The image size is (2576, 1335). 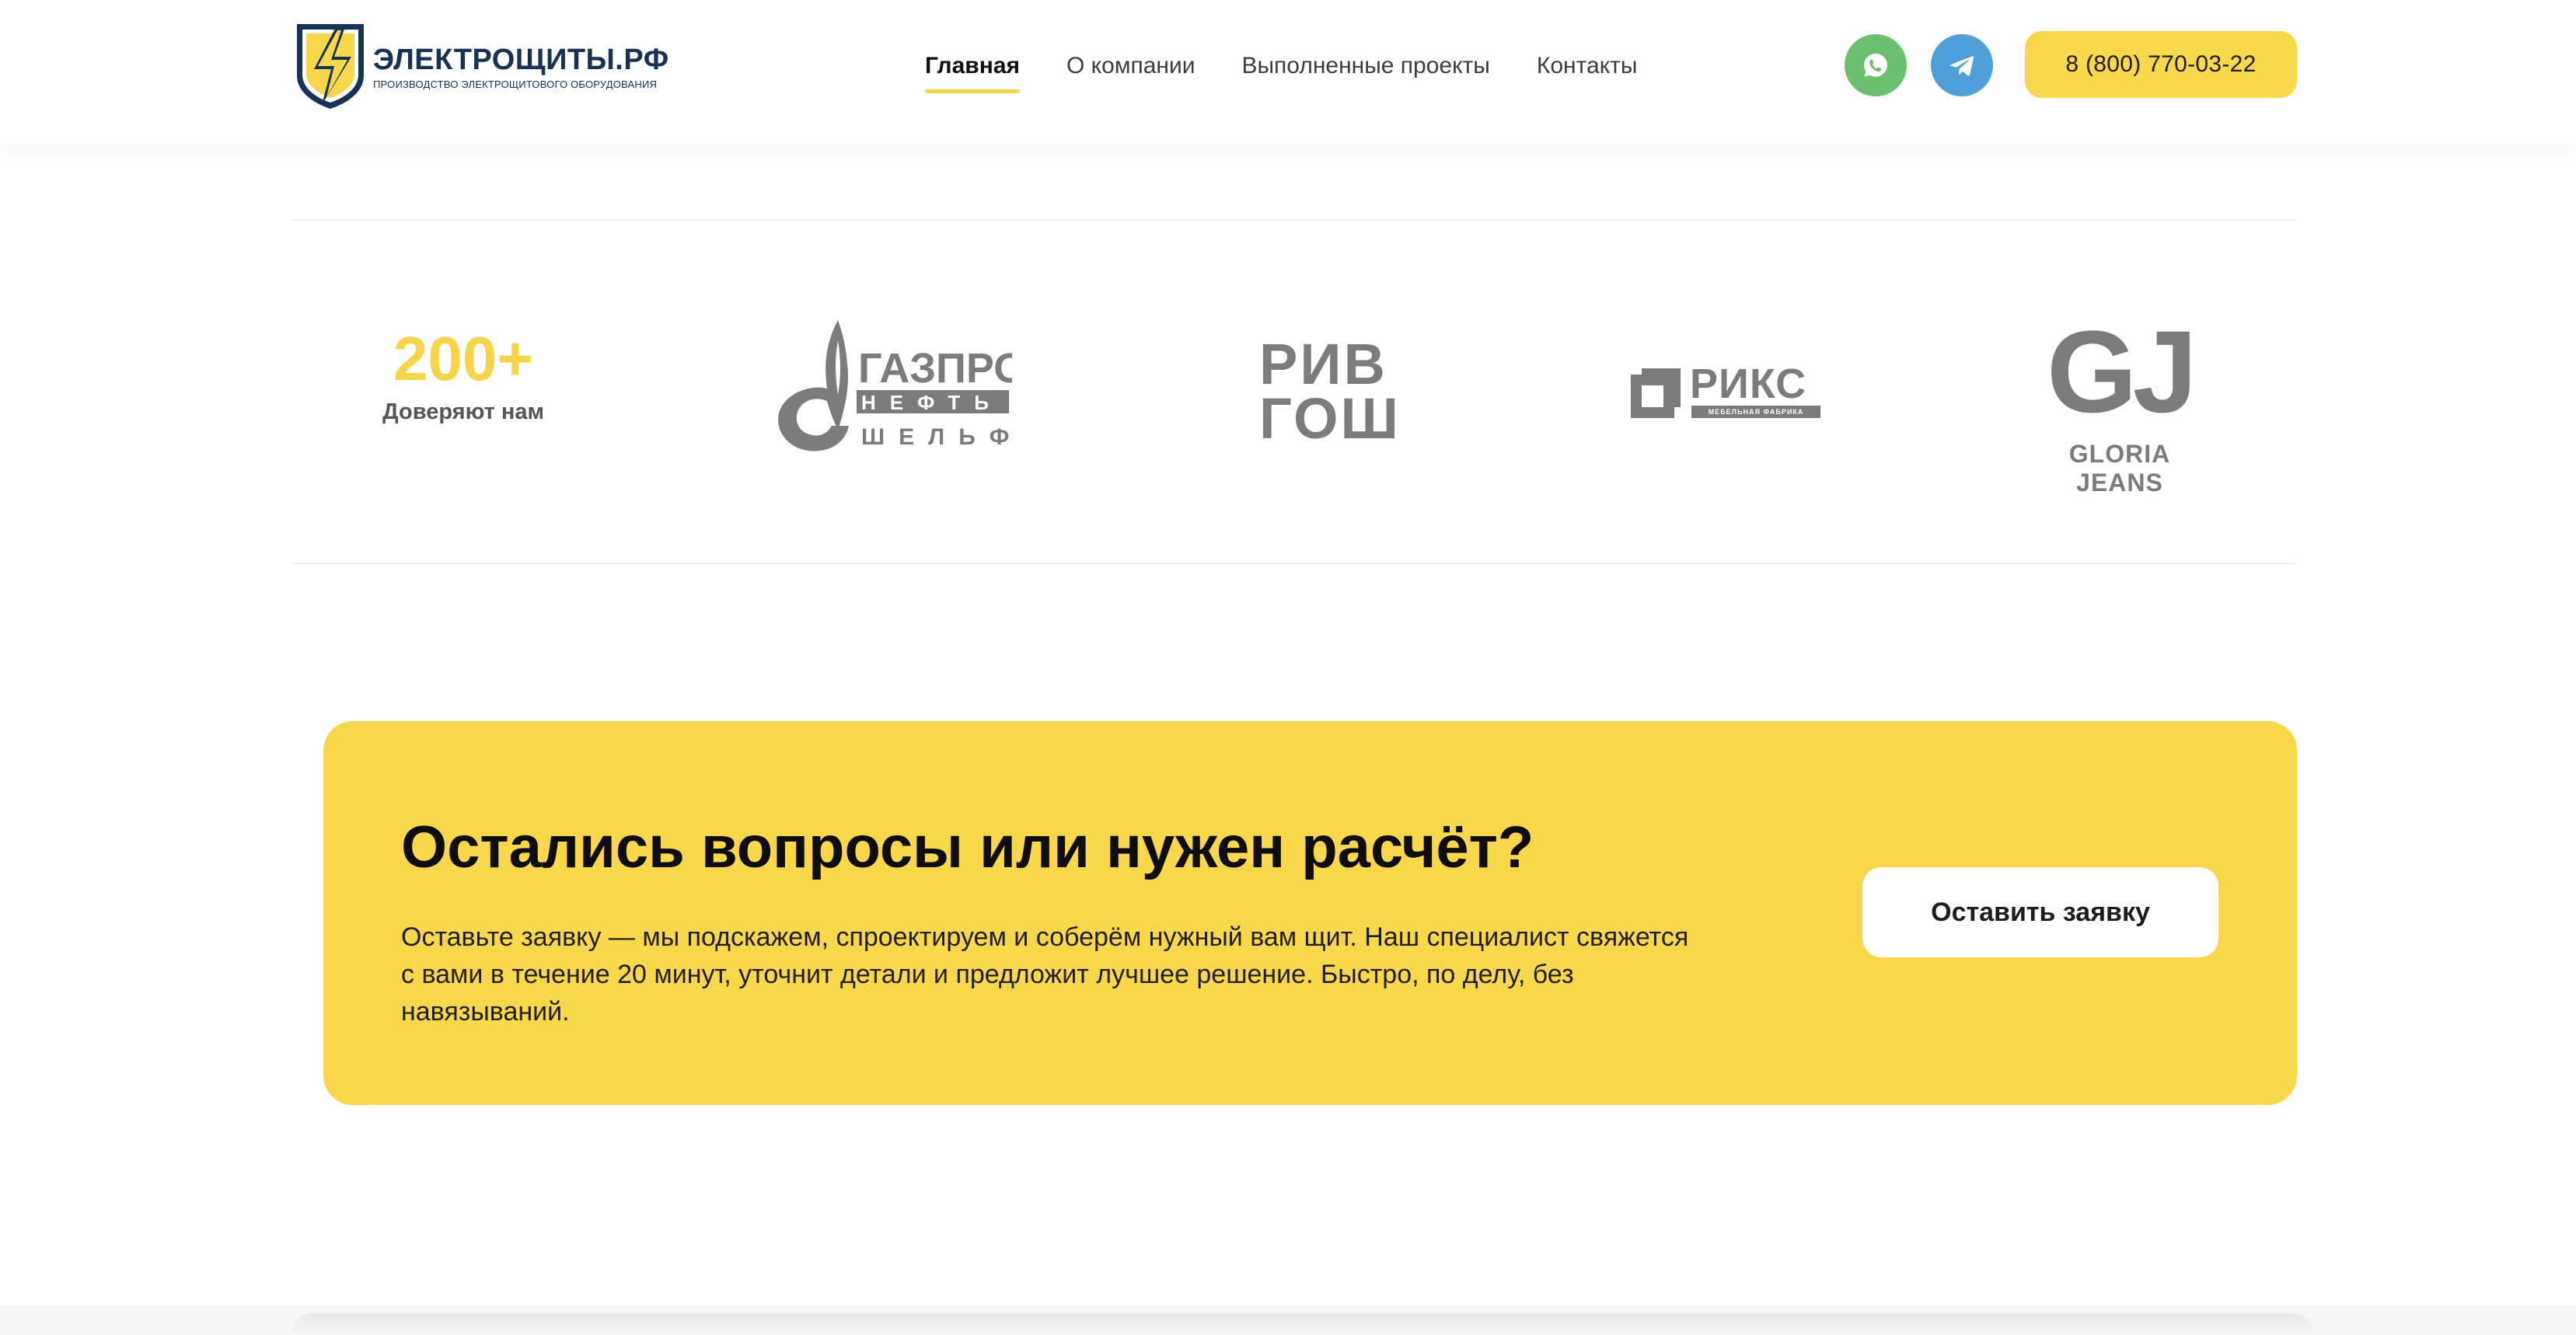 I want to click on riks-name: РИКС, so click(x=1749, y=384).